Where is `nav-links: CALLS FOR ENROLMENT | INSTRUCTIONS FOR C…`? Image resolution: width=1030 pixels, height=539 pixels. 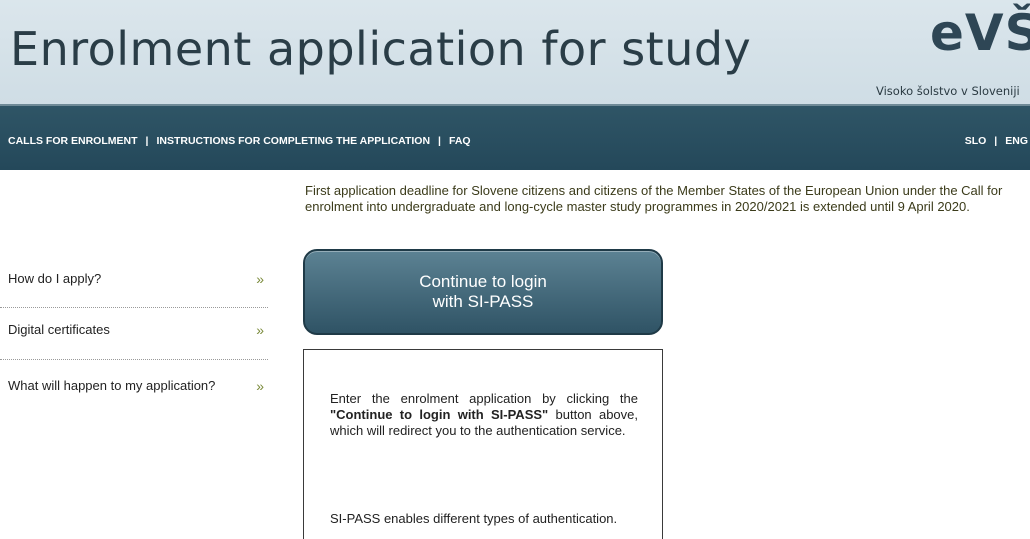
nav-links: CALLS FOR ENROLMENT | INSTRUCTIONS FOR C… is located at coordinates (239, 141).